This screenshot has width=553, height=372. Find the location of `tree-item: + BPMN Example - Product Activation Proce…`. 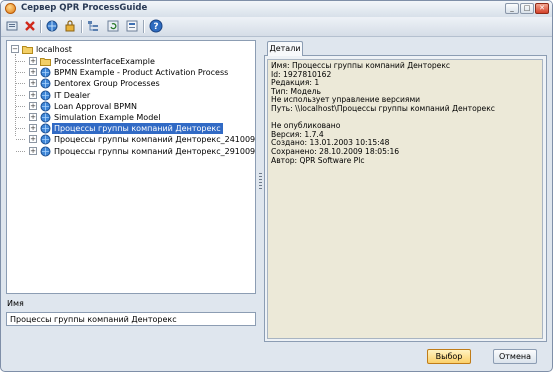

tree-item: + BPMN Example - Product Activation Proce… is located at coordinates (131, 72).